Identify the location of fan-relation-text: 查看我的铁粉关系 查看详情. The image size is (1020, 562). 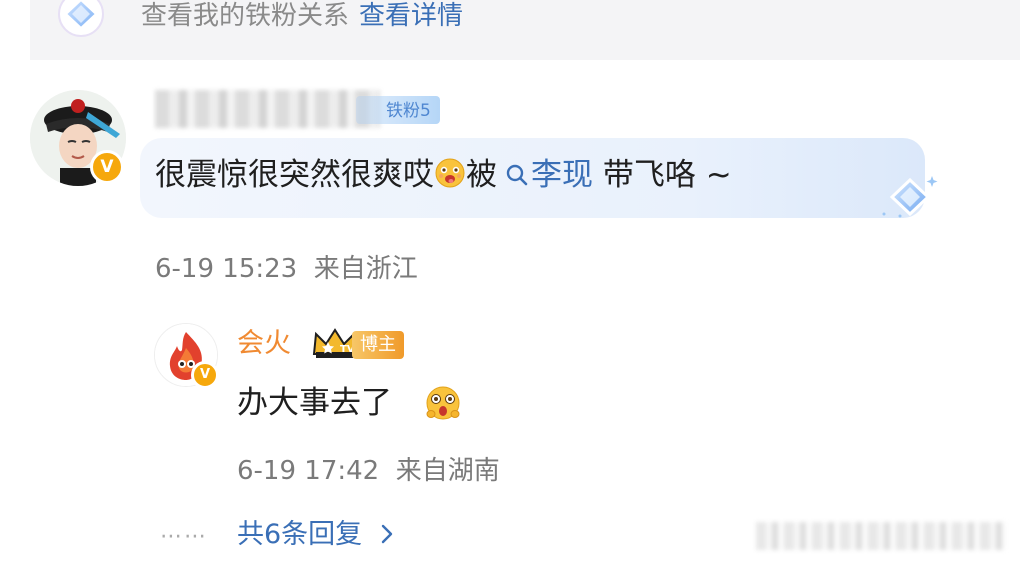
(302, 16).